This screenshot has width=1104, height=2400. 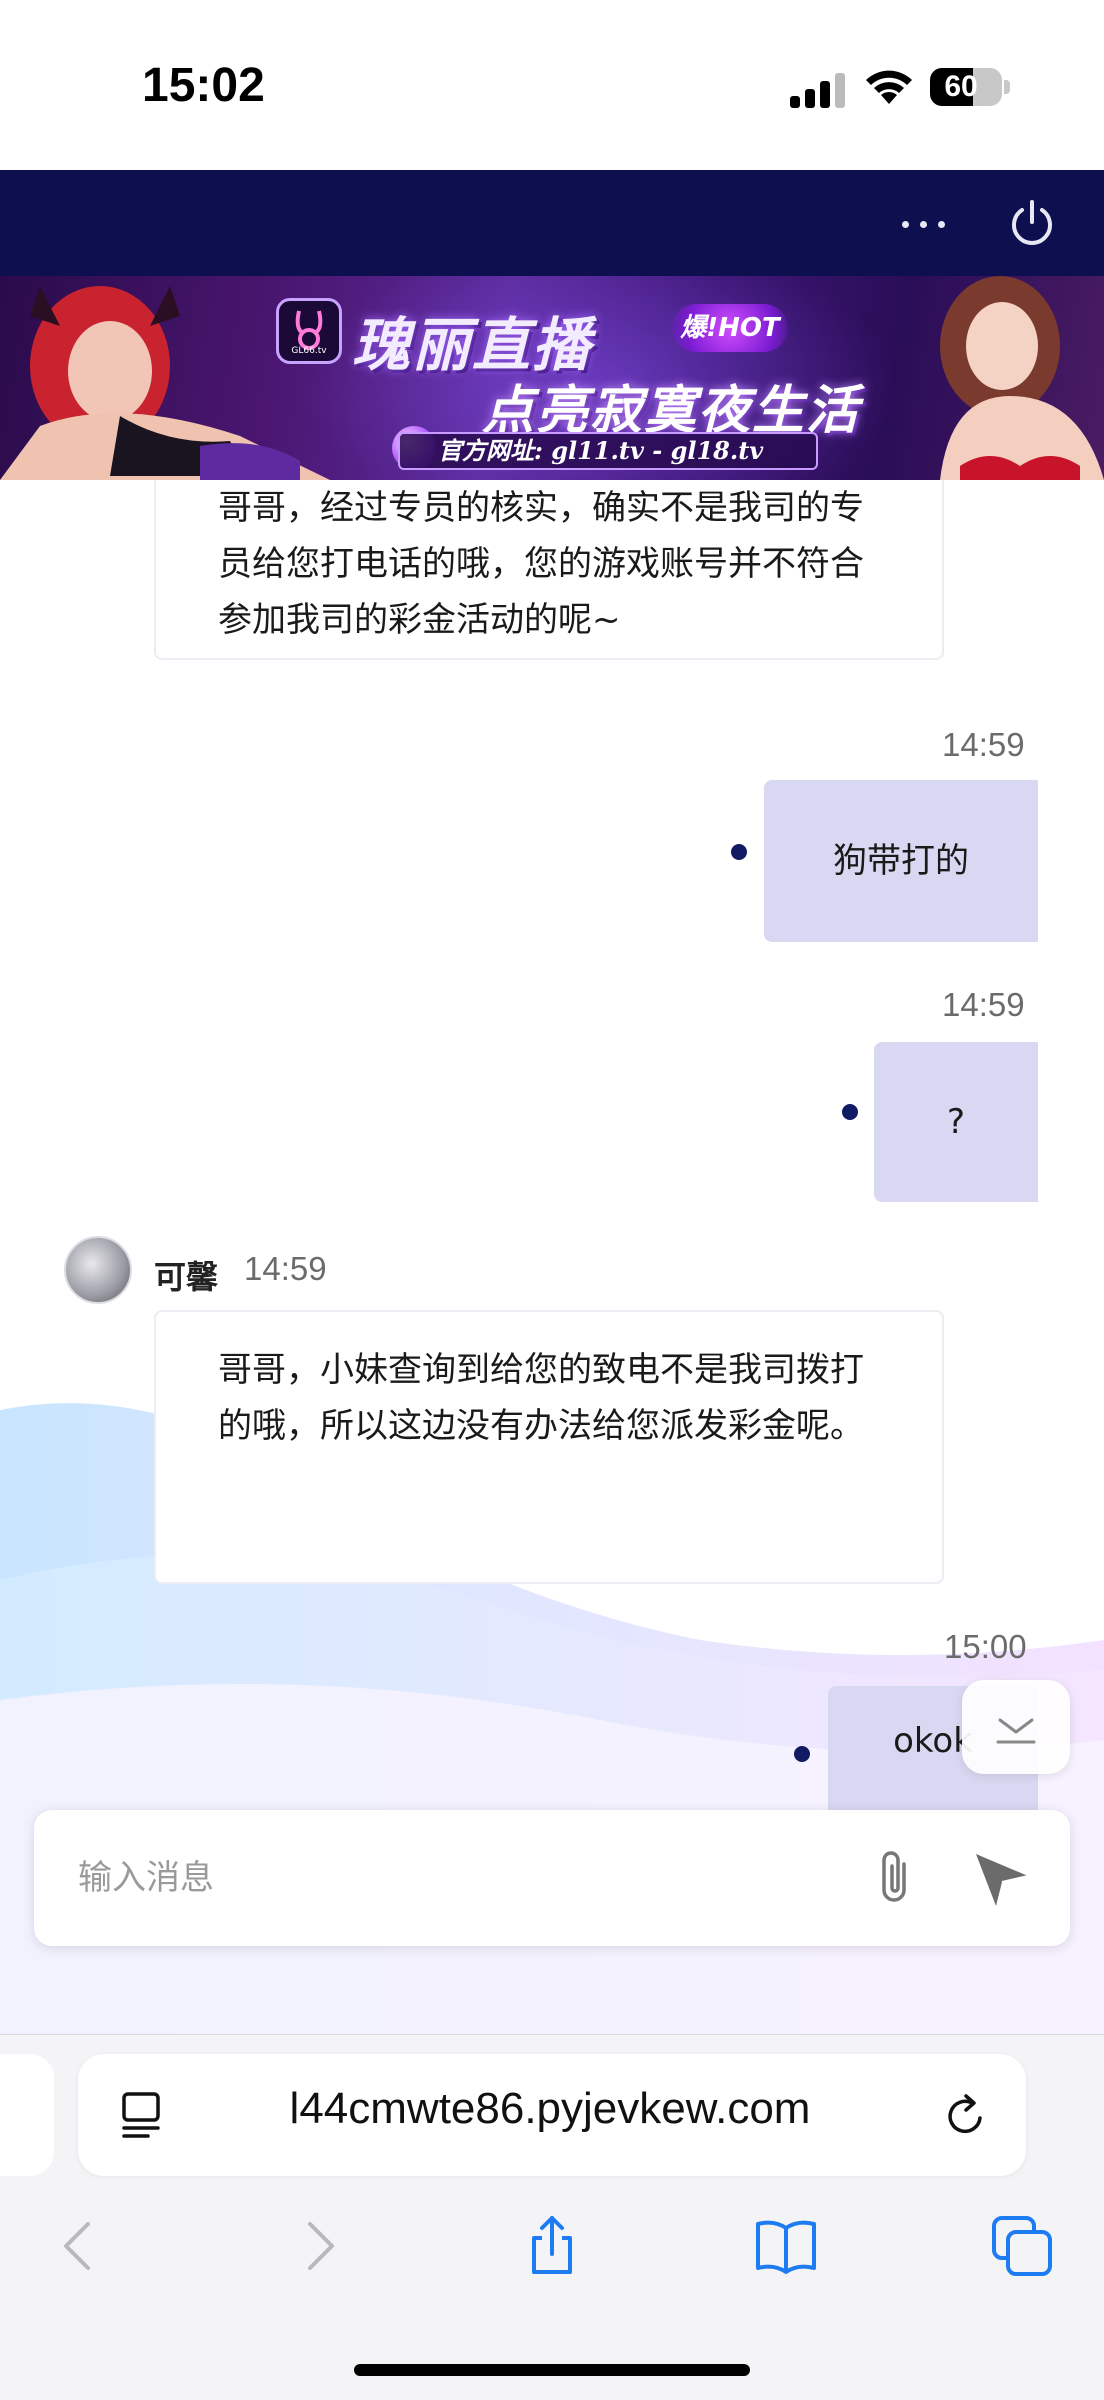 What do you see at coordinates (98, 1270) in the screenshot?
I see `agent-avatar` at bounding box center [98, 1270].